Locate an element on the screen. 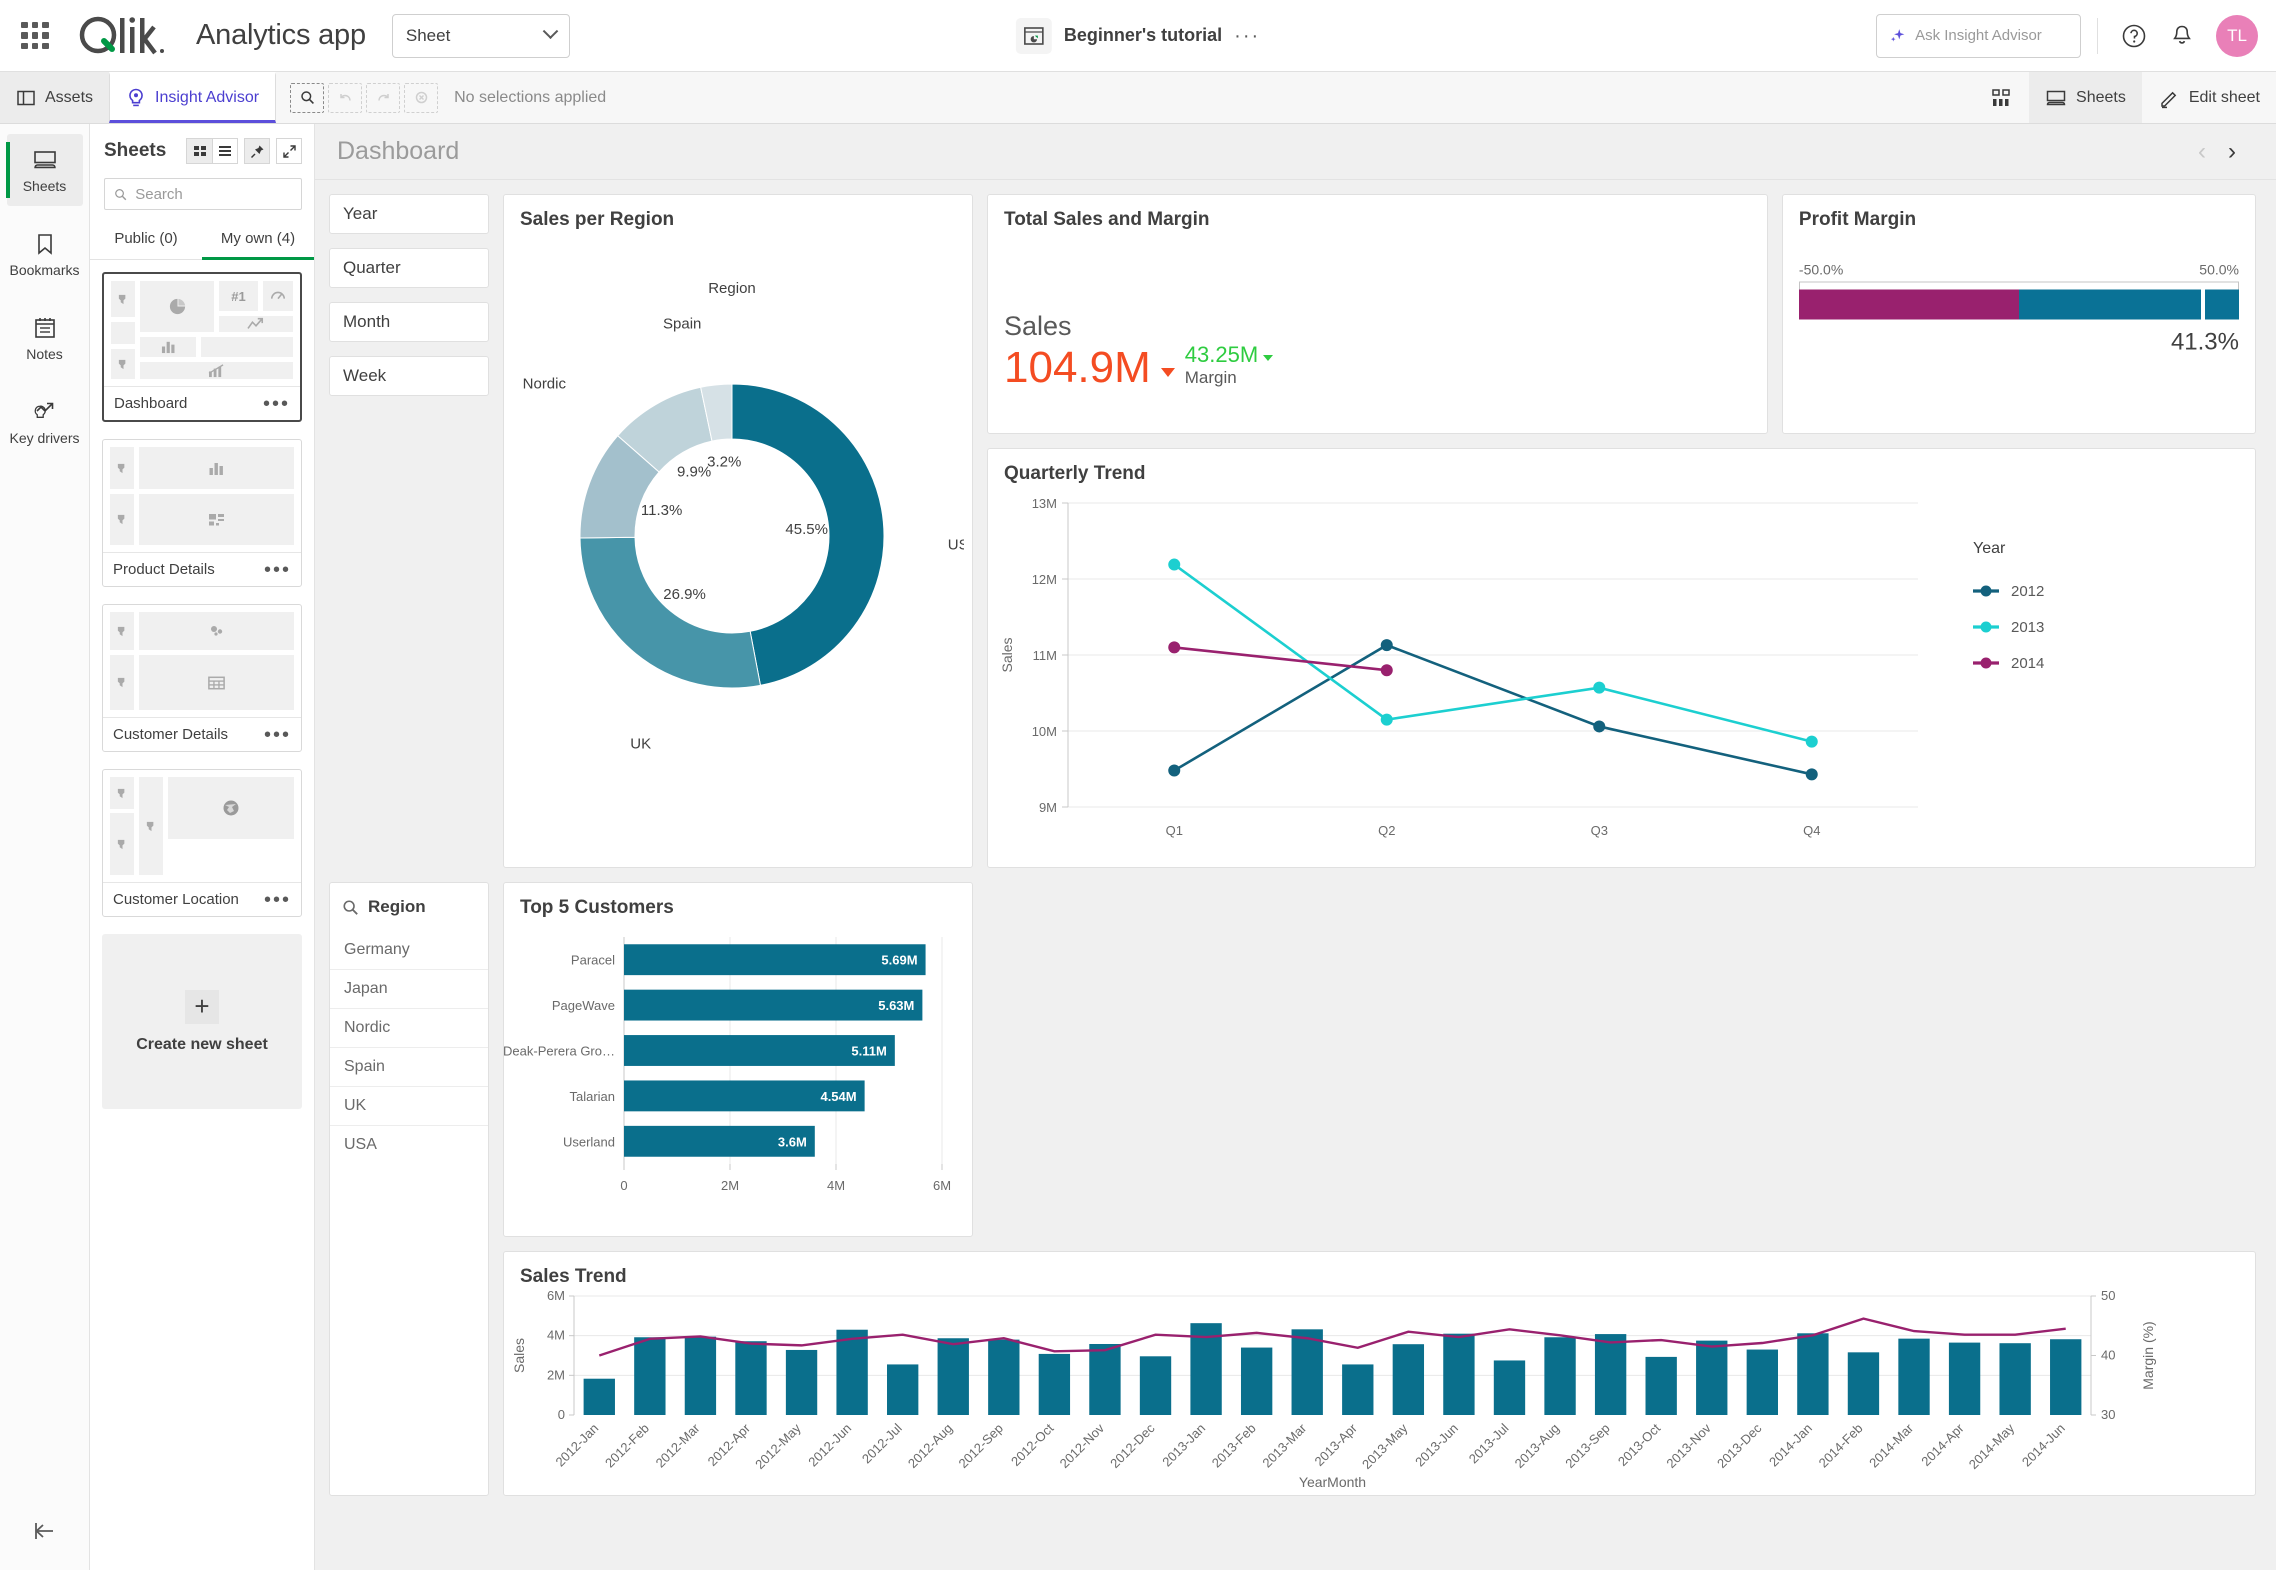 This screenshot has height=1570, width=2276. svg-text: 2013-Sep is located at coordinates (1587, 1446).